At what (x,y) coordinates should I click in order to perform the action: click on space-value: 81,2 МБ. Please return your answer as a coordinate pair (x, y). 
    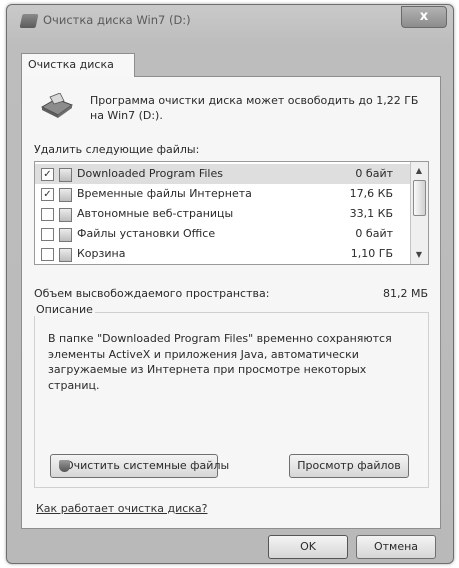
    Looking at the image, I should click on (405, 293).